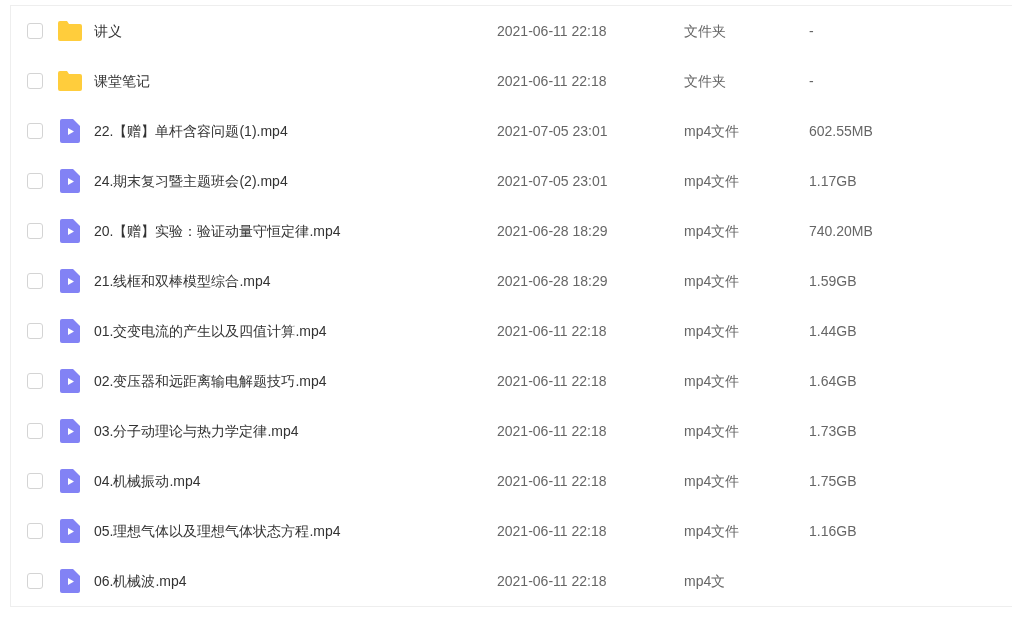 The image size is (1012, 628). What do you see at coordinates (295, 331) in the screenshot?
I see `file-name: 01.交变电流的产生以及四值计算.mp4` at bounding box center [295, 331].